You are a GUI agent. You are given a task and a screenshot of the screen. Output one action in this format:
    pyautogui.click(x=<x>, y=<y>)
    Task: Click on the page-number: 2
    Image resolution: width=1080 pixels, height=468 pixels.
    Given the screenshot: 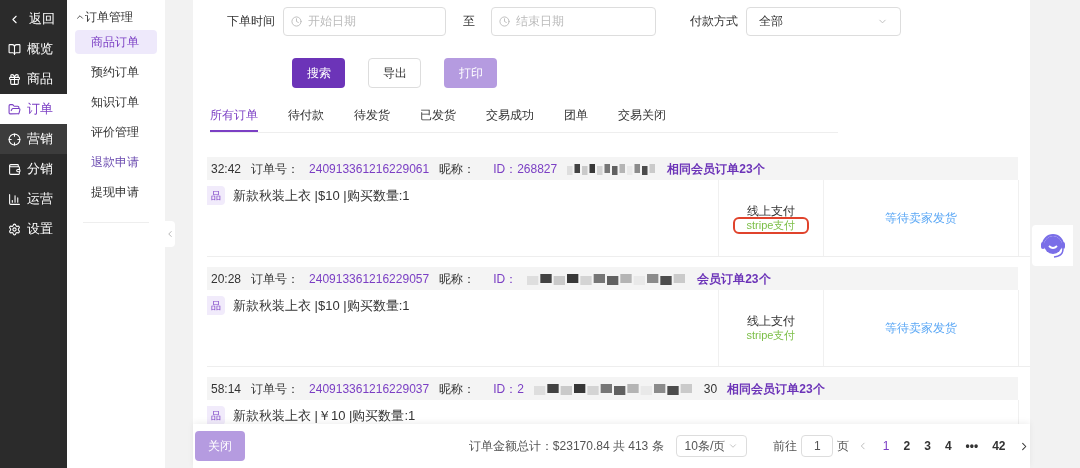 What is the action you would take?
    pyautogui.click(x=907, y=446)
    